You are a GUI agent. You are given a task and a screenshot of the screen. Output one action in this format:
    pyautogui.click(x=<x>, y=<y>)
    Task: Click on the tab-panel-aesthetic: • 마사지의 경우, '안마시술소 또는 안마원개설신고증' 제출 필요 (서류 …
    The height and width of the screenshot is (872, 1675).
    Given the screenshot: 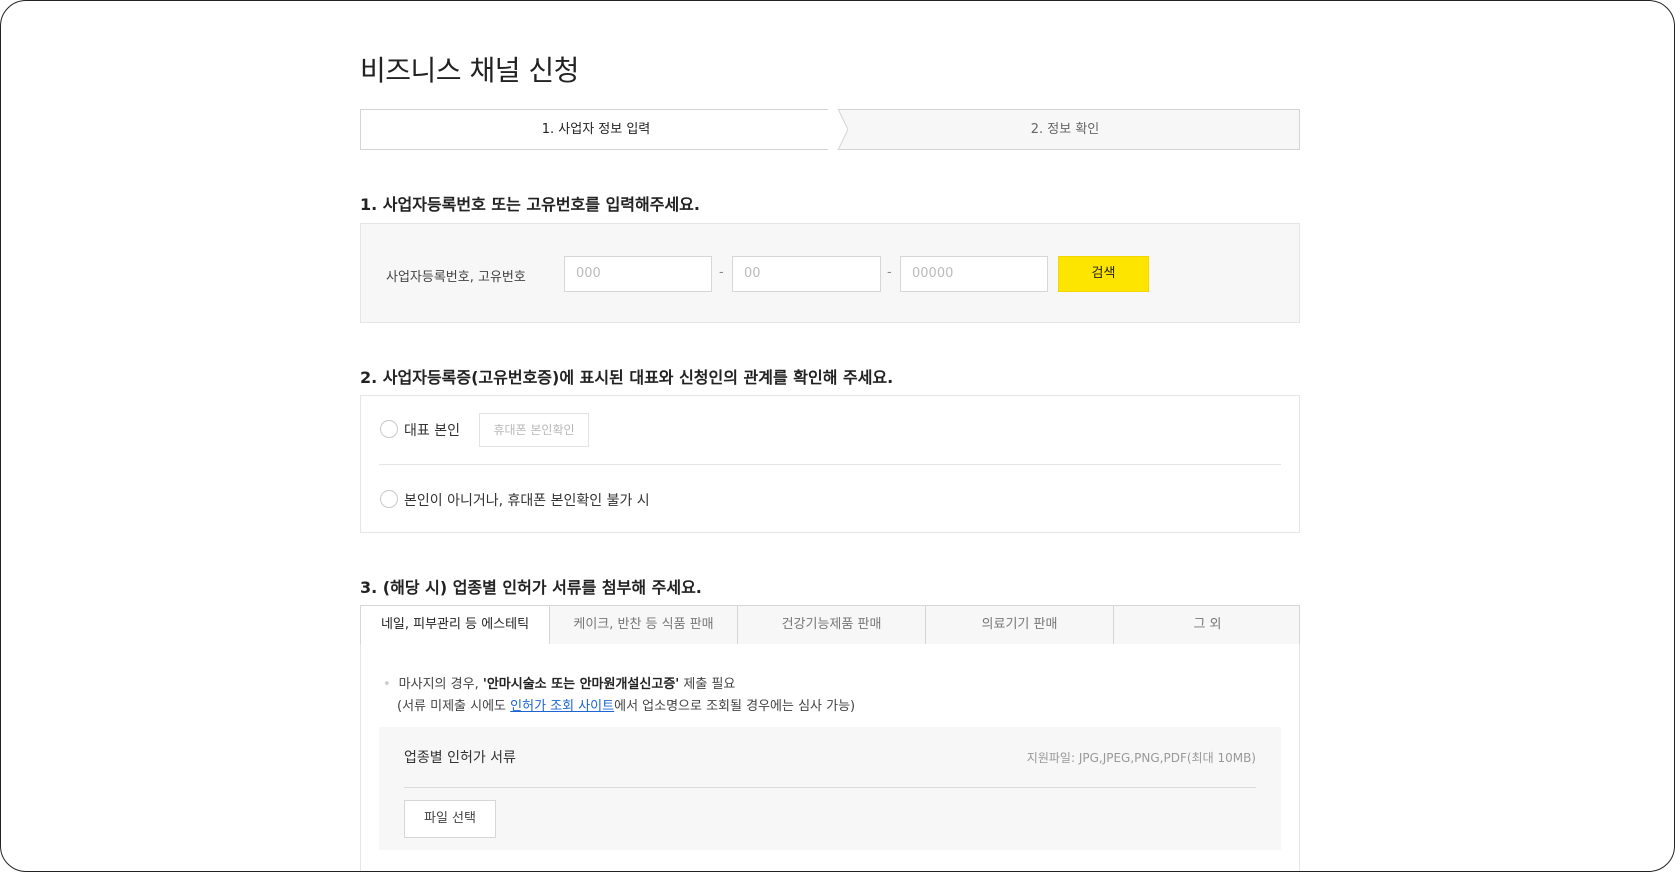 What is the action you would take?
    pyautogui.click(x=830, y=757)
    